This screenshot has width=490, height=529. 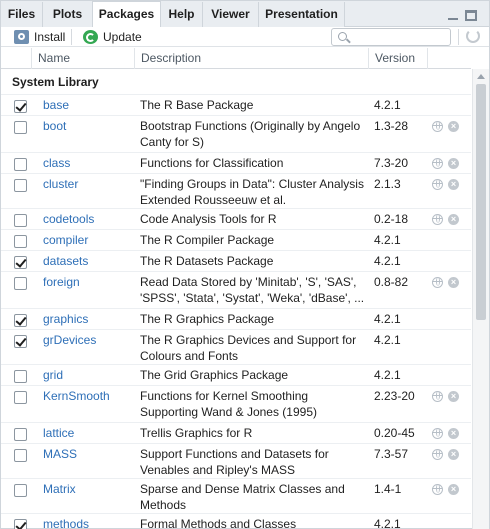 I want to click on update-button: Update, so click(x=113, y=37).